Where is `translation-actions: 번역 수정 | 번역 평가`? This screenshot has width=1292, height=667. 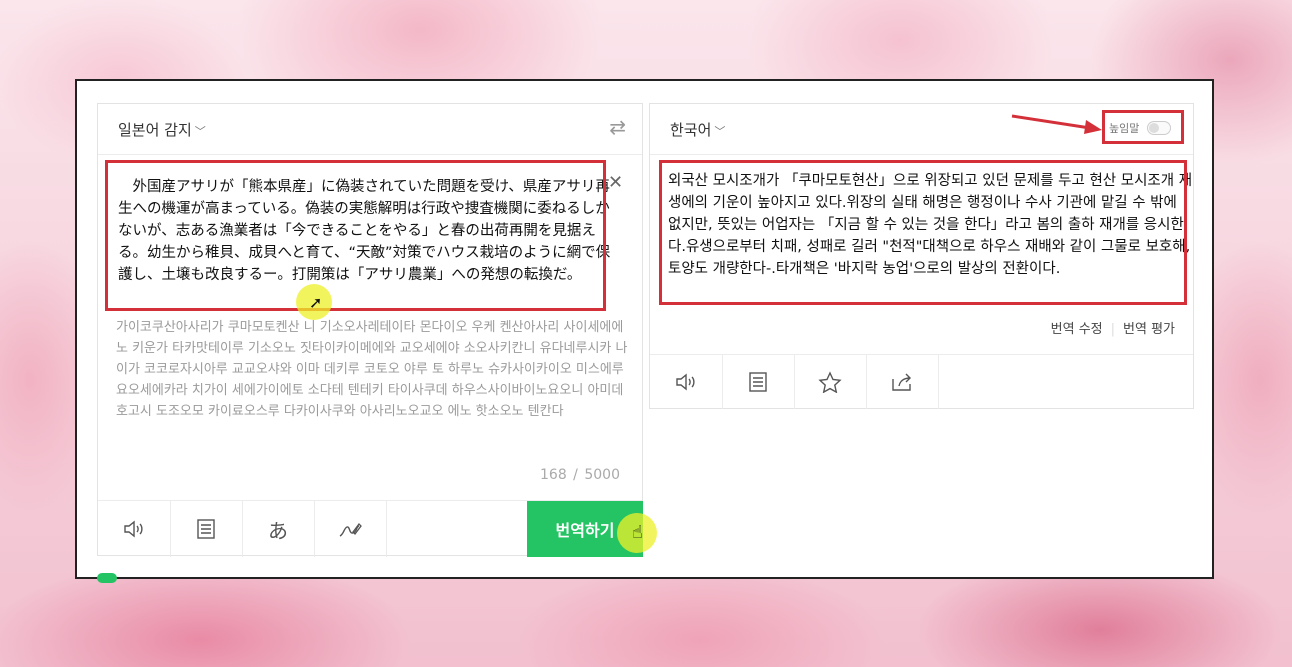 translation-actions: 번역 수정 | 번역 평가 is located at coordinates (1112, 329).